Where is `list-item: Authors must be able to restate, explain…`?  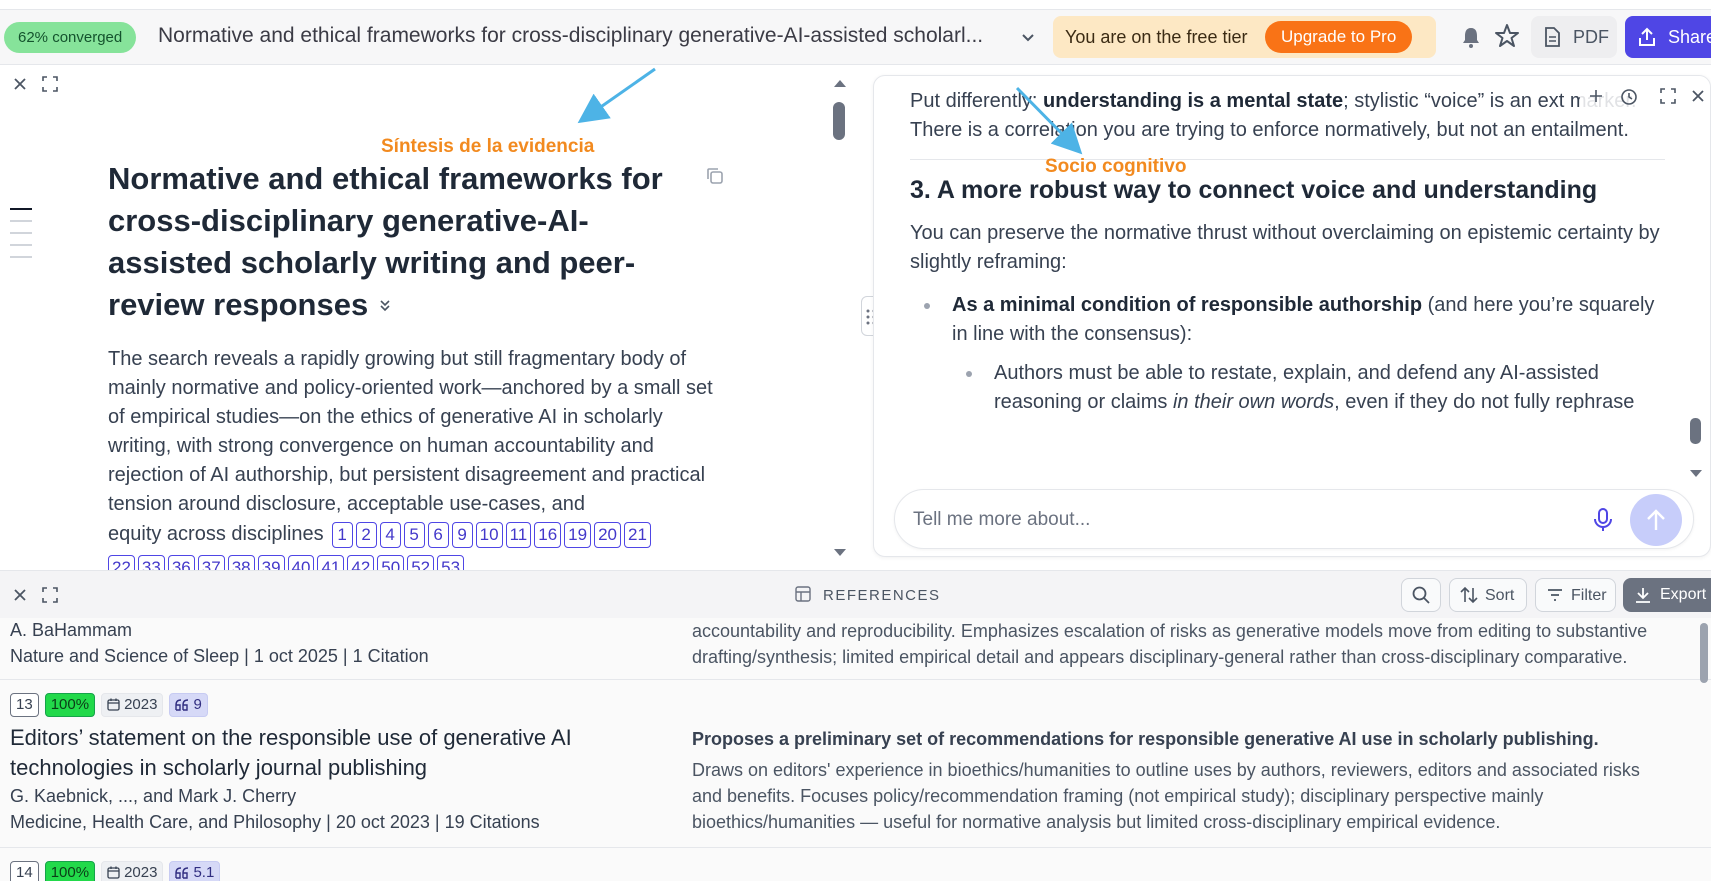
list-item: Authors must be able to restate, explain… is located at coordinates (1287, 388).